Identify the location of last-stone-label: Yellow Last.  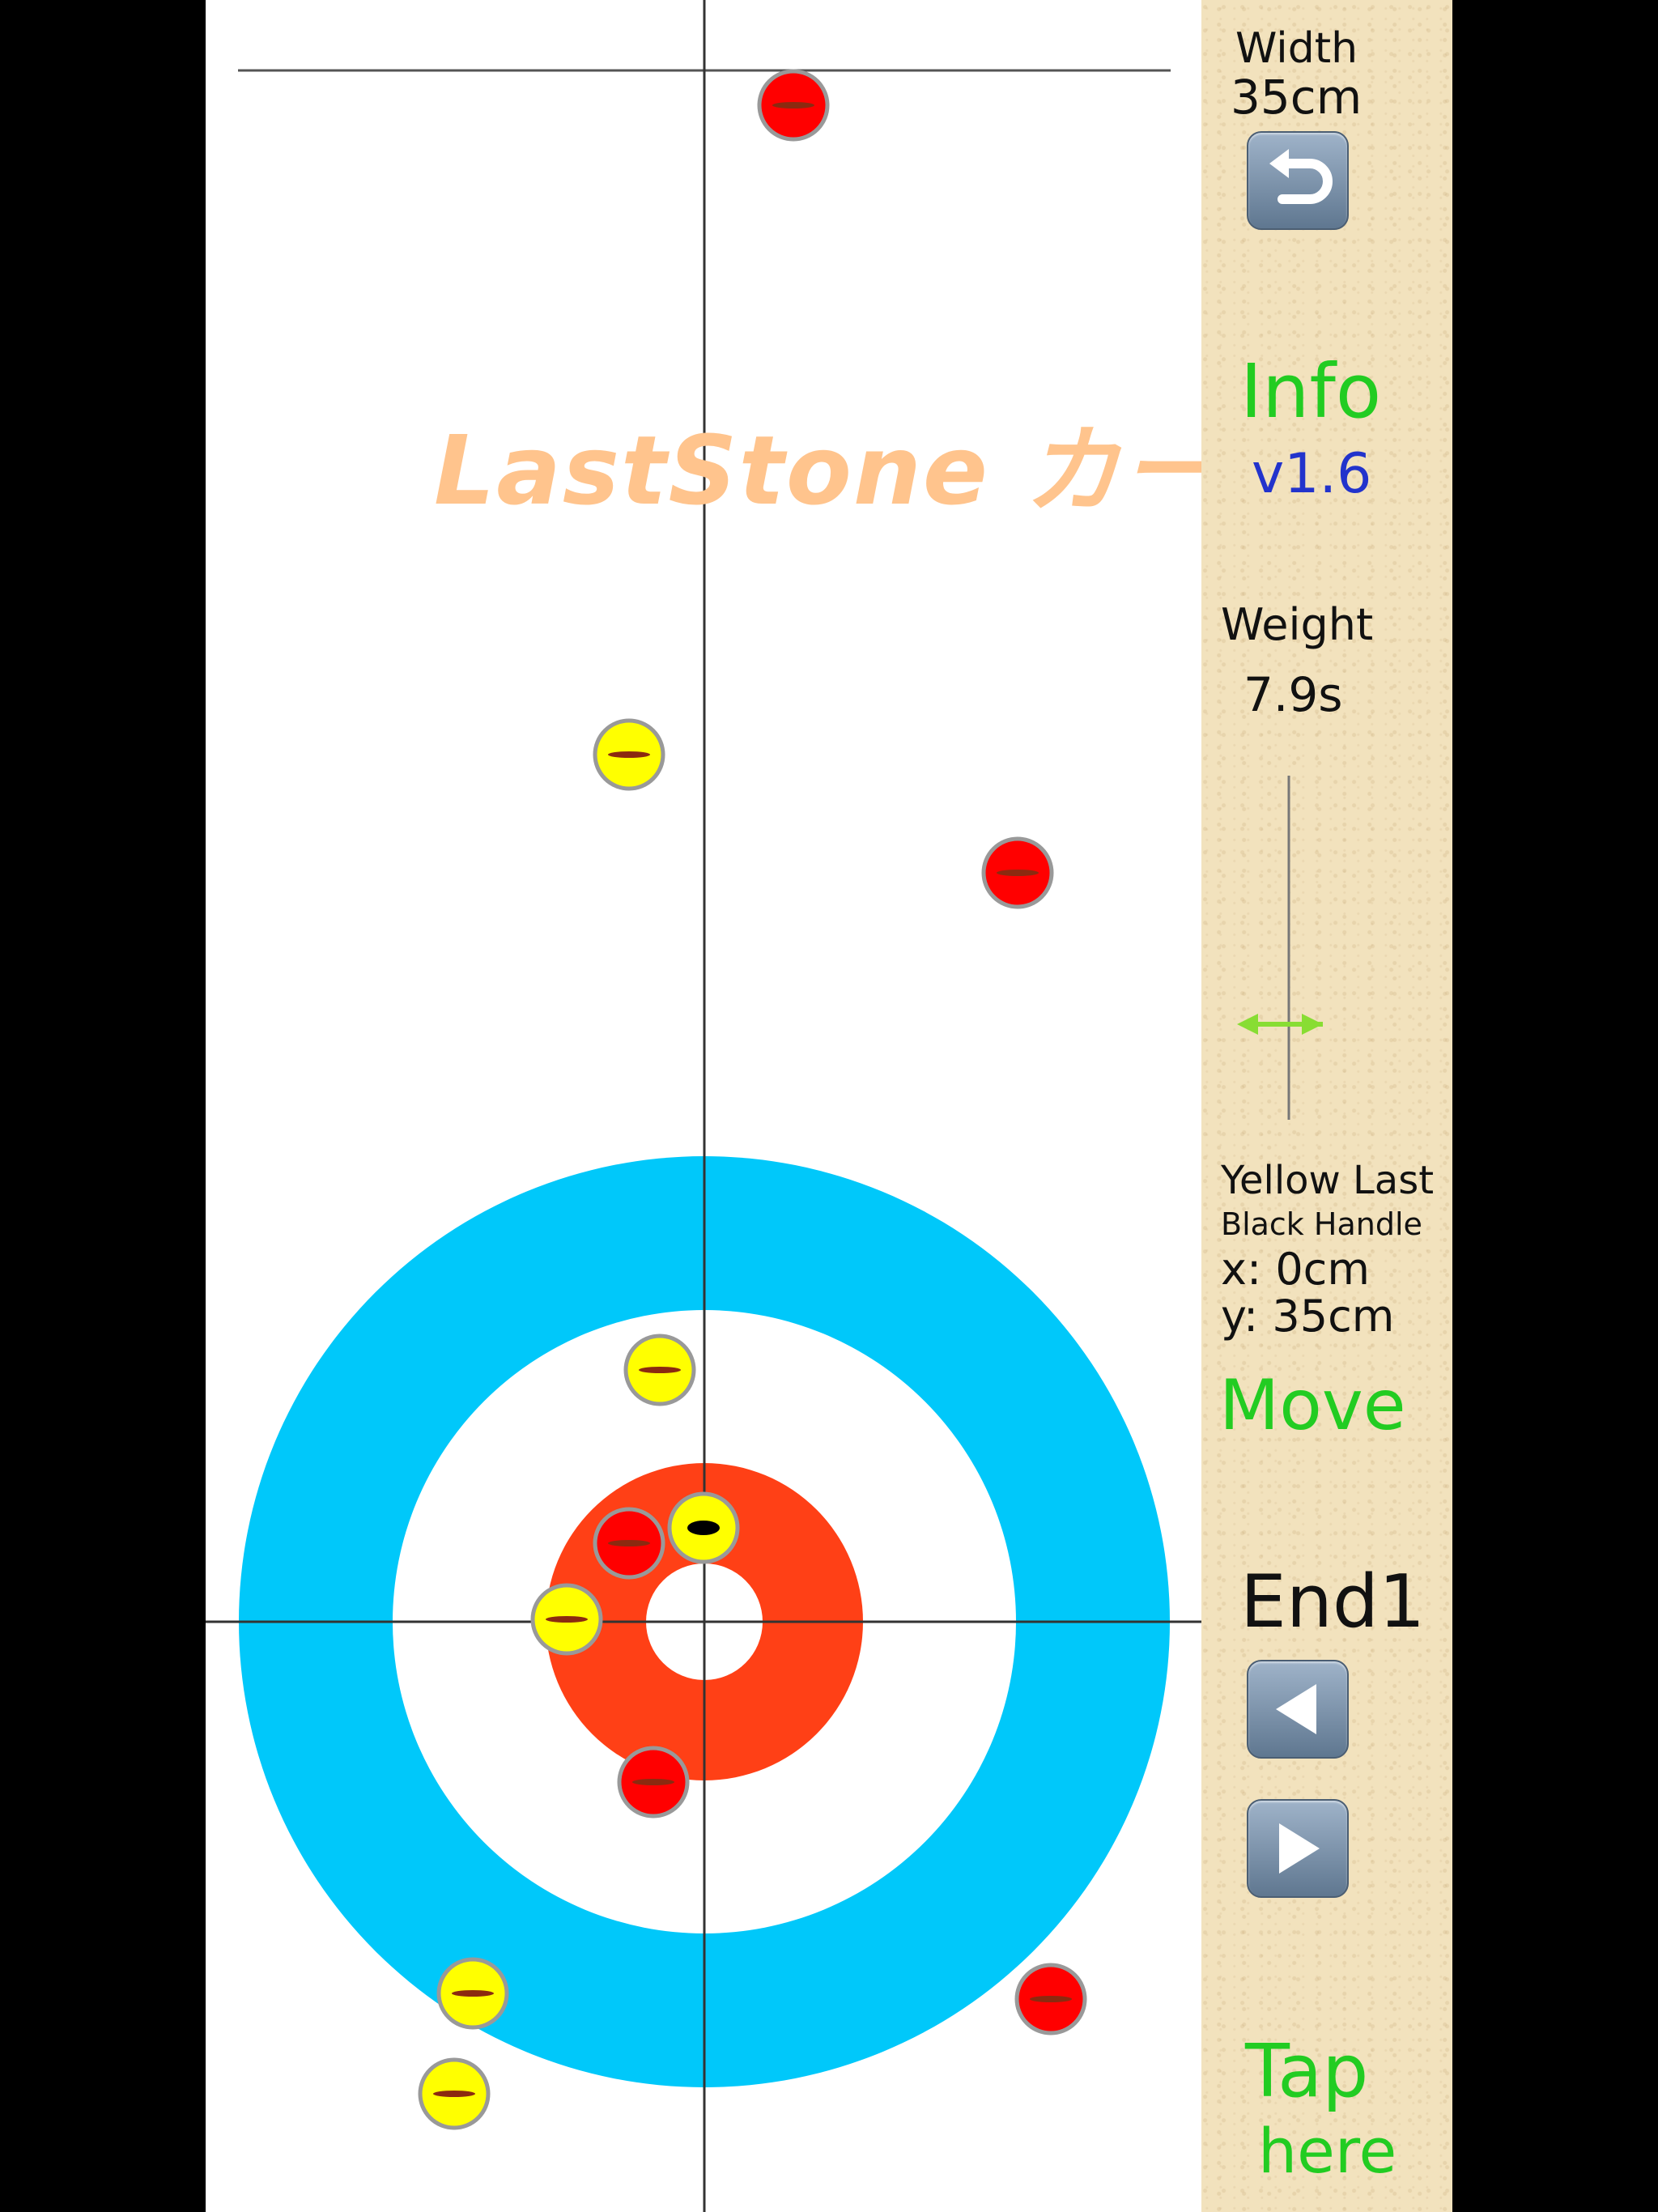
(1328, 1180).